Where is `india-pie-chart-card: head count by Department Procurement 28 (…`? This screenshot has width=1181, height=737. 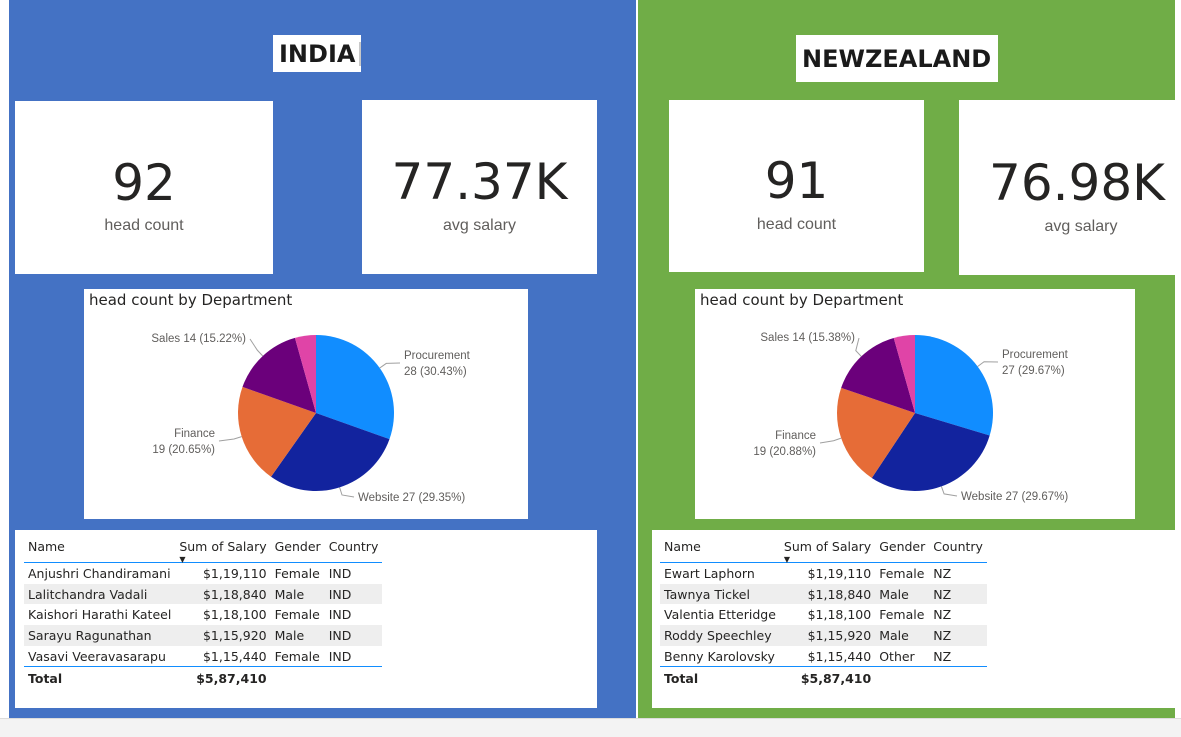 india-pie-chart-card: head count by Department Procurement 28 (… is located at coordinates (306, 404).